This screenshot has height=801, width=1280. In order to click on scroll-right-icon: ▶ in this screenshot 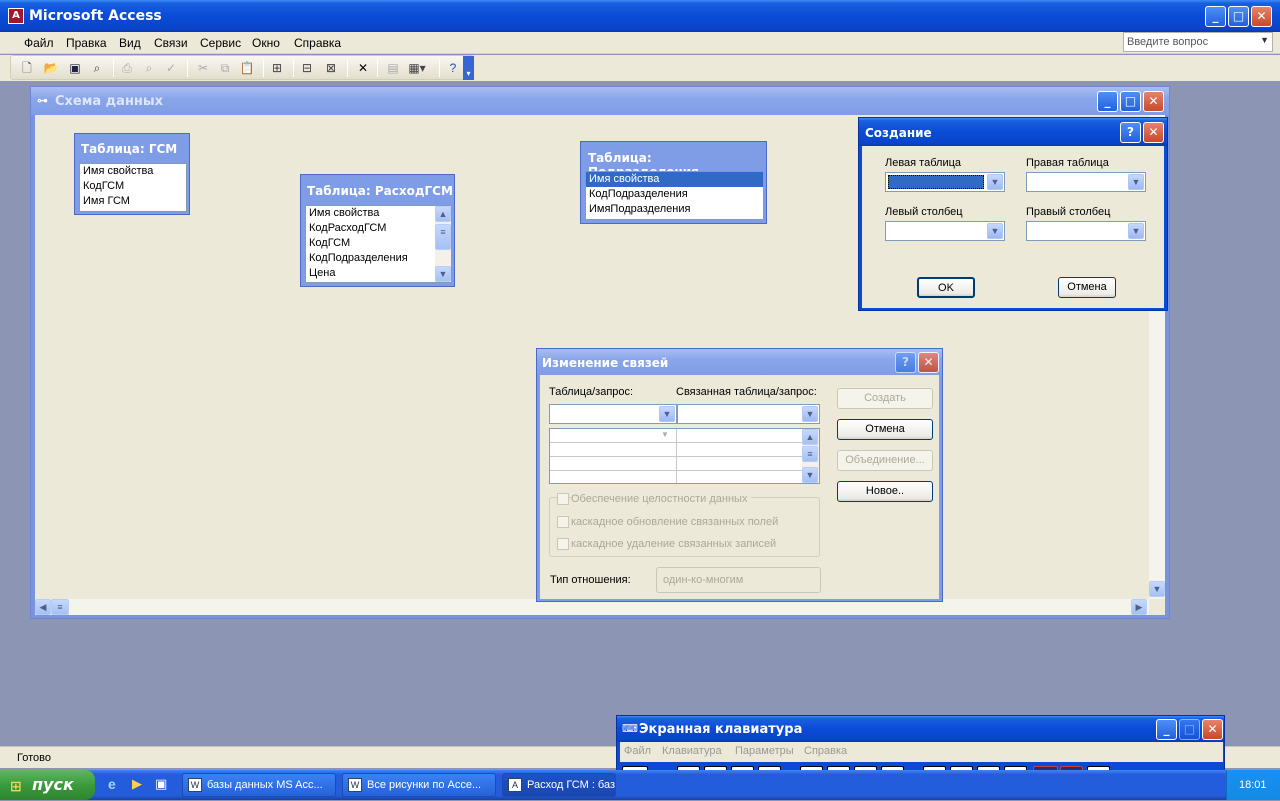, I will do `click(1139, 607)`.